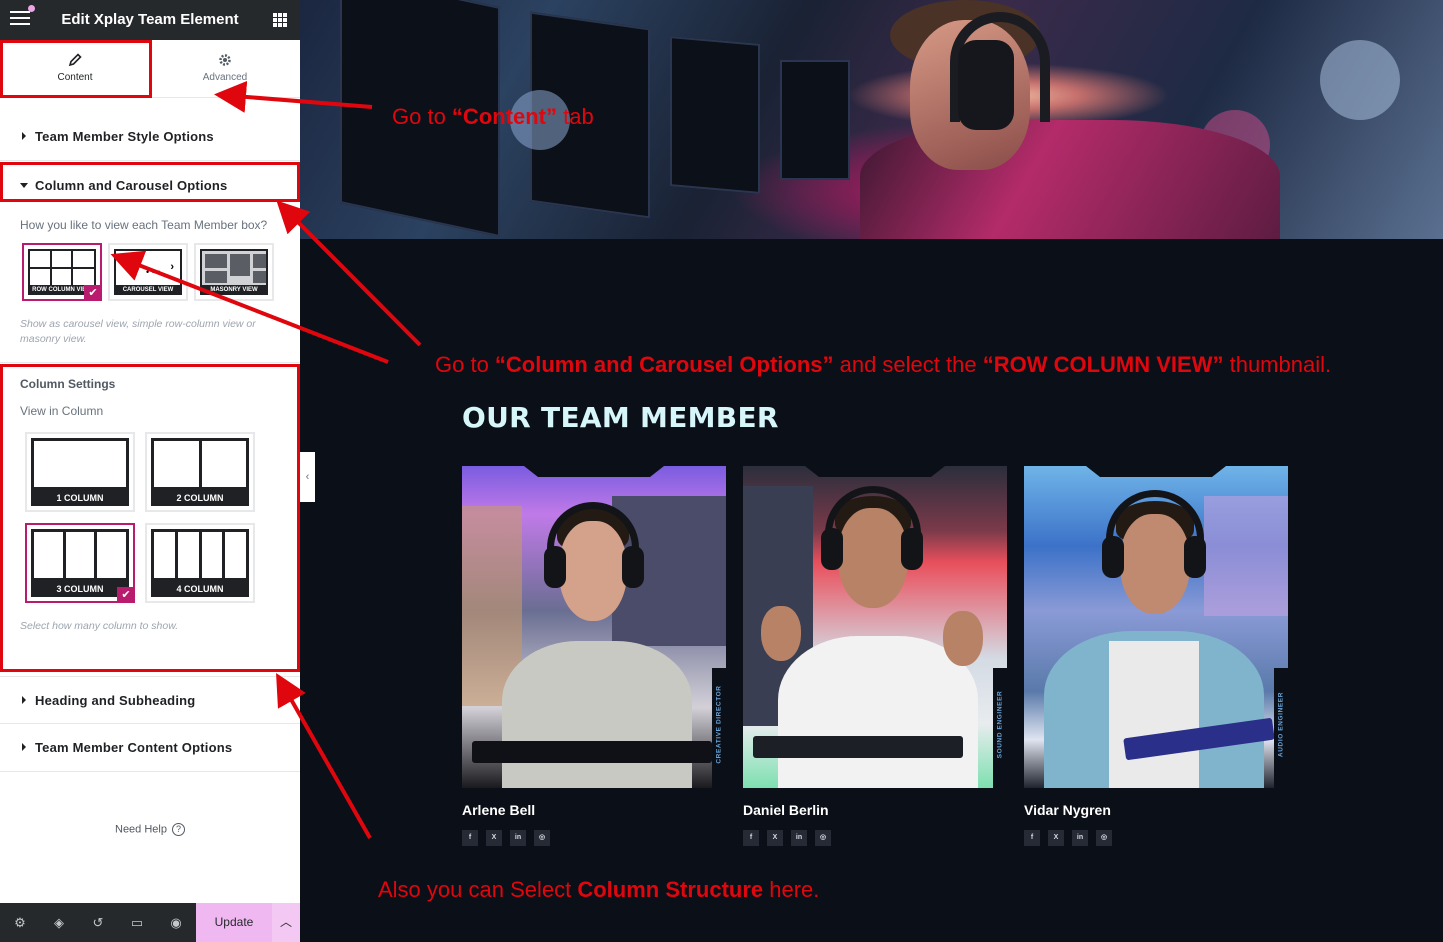  Describe the element at coordinates (75, 60) in the screenshot. I see `pencil-icon` at that location.